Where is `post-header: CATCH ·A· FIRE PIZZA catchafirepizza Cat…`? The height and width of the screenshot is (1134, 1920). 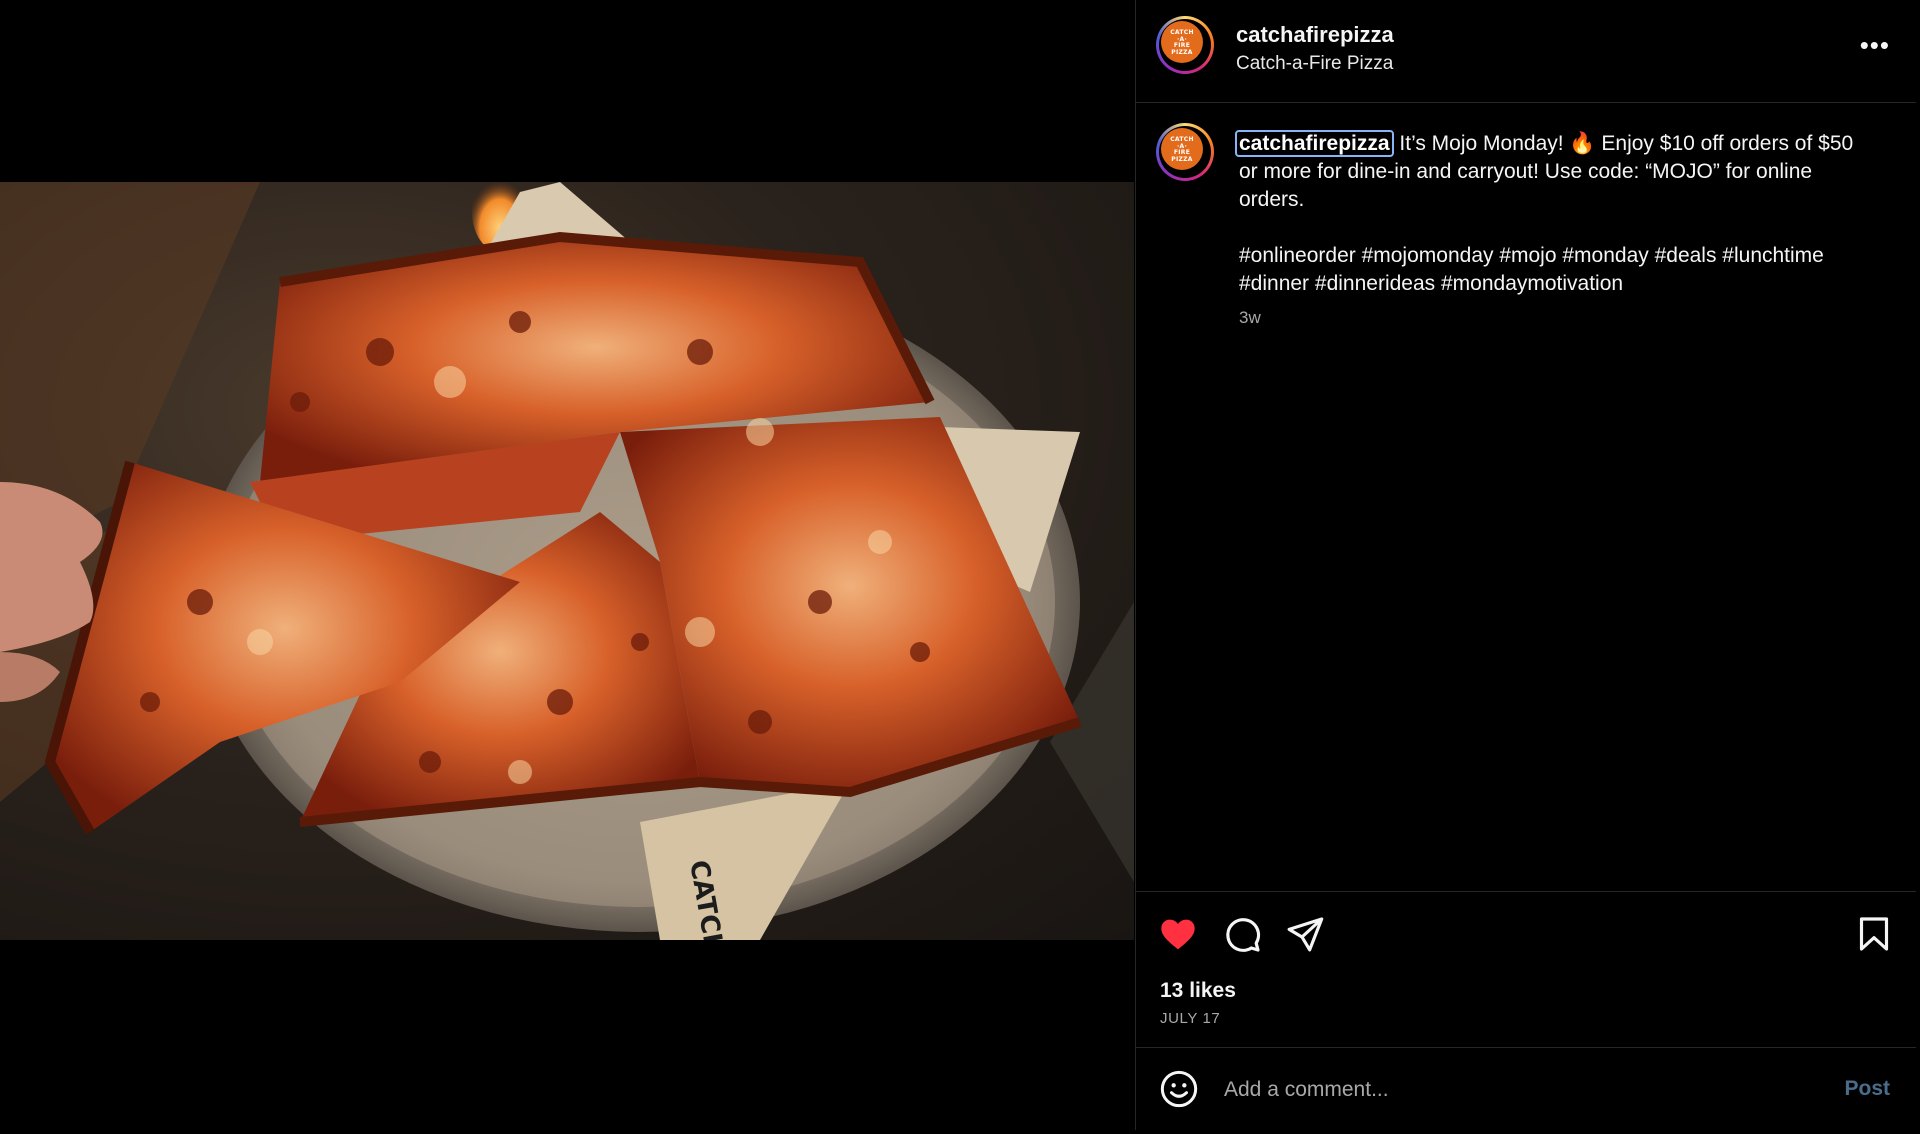 post-header: CATCH ·A· FIRE PIZZA catchafirepizza Cat… is located at coordinates (1526, 51).